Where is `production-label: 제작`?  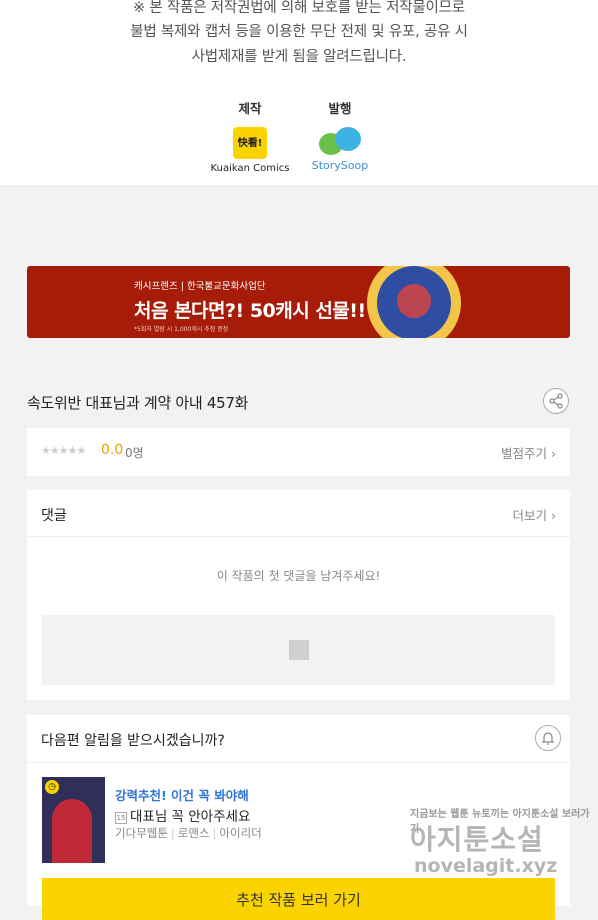 production-label: 제작 is located at coordinates (250, 108).